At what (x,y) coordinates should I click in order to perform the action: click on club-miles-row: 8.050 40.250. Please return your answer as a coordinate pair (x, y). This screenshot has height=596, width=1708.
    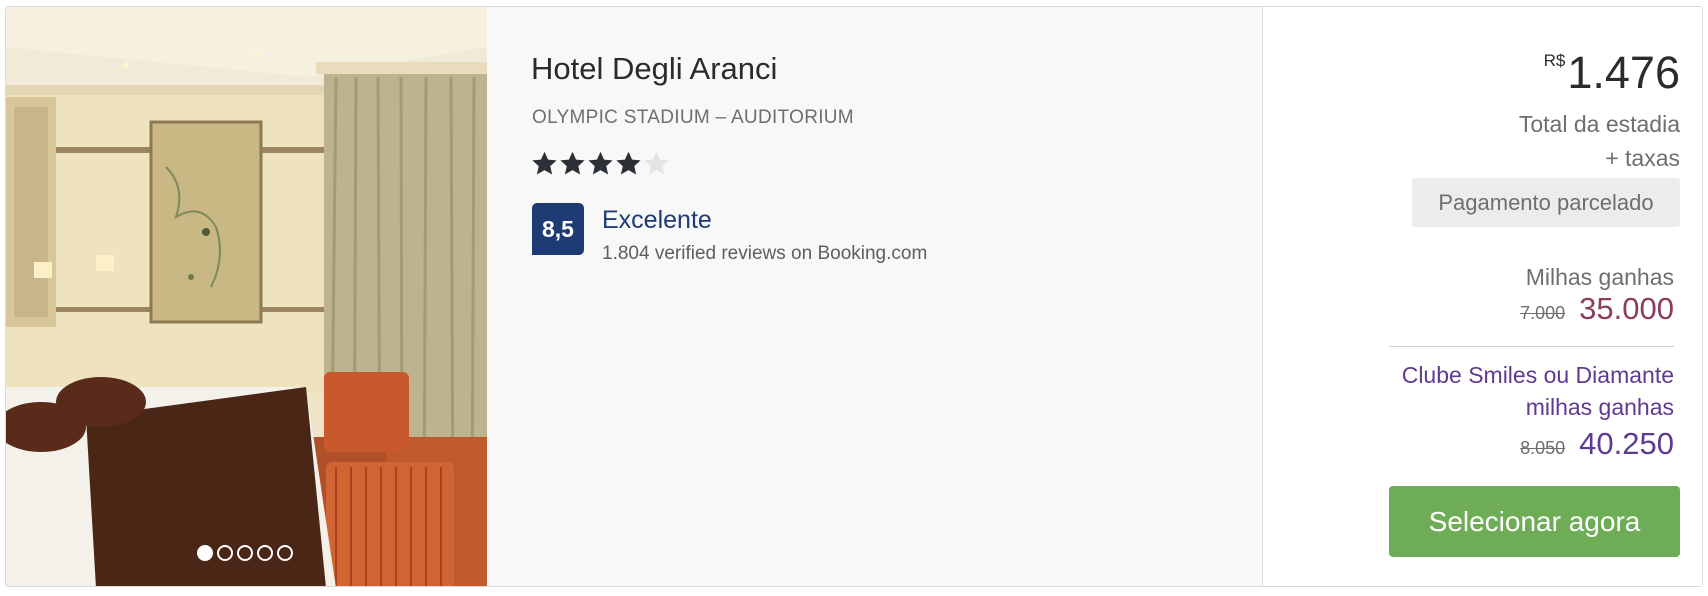
    Looking at the image, I should click on (1597, 444).